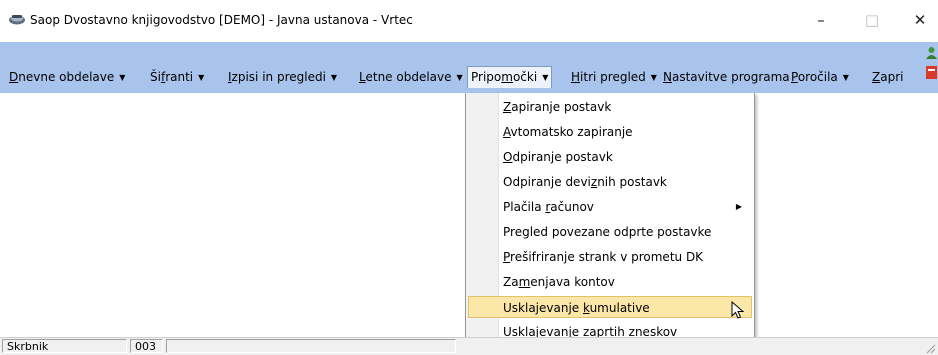 This screenshot has height=355, width=938. I want to click on mouse-pointer-icon, so click(738, 310).